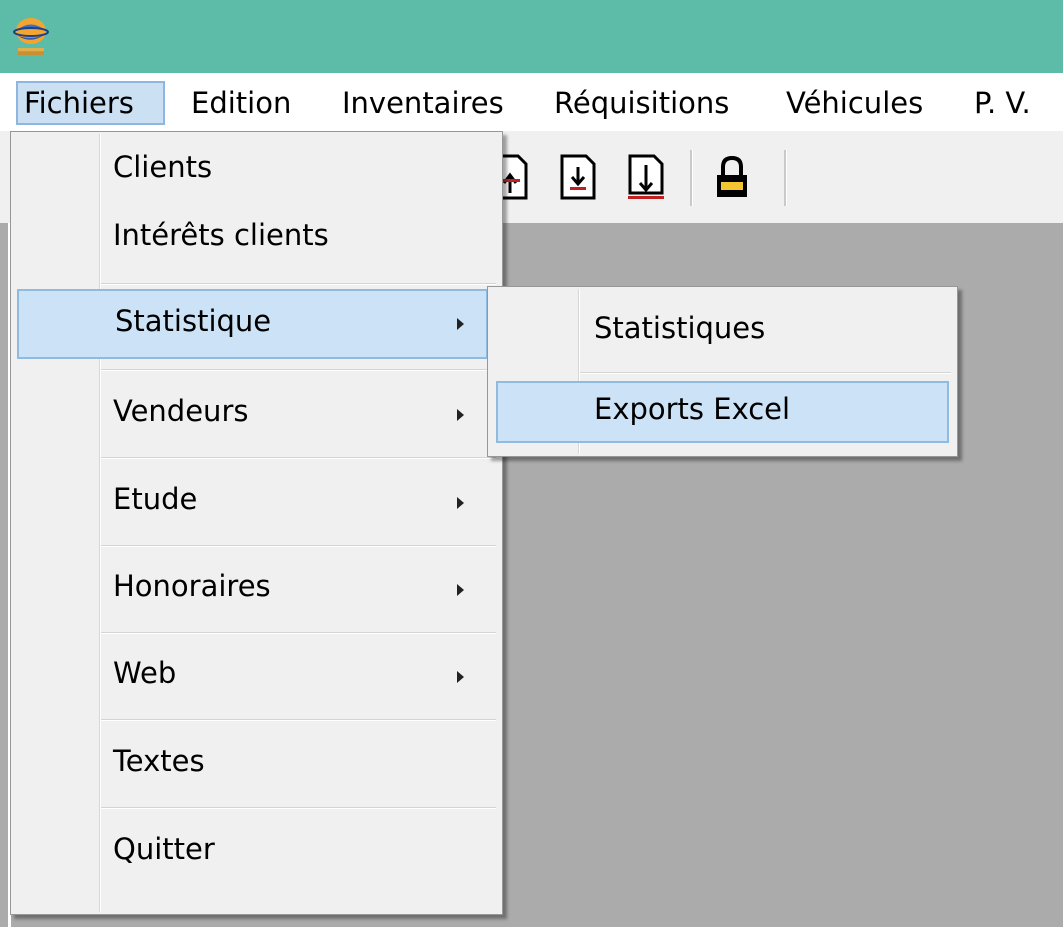 This screenshot has height=927, width=1063. What do you see at coordinates (423, 103) in the screenshot?
I see `menu-inventaires: Inventaires` at bounding box center [423, 103].